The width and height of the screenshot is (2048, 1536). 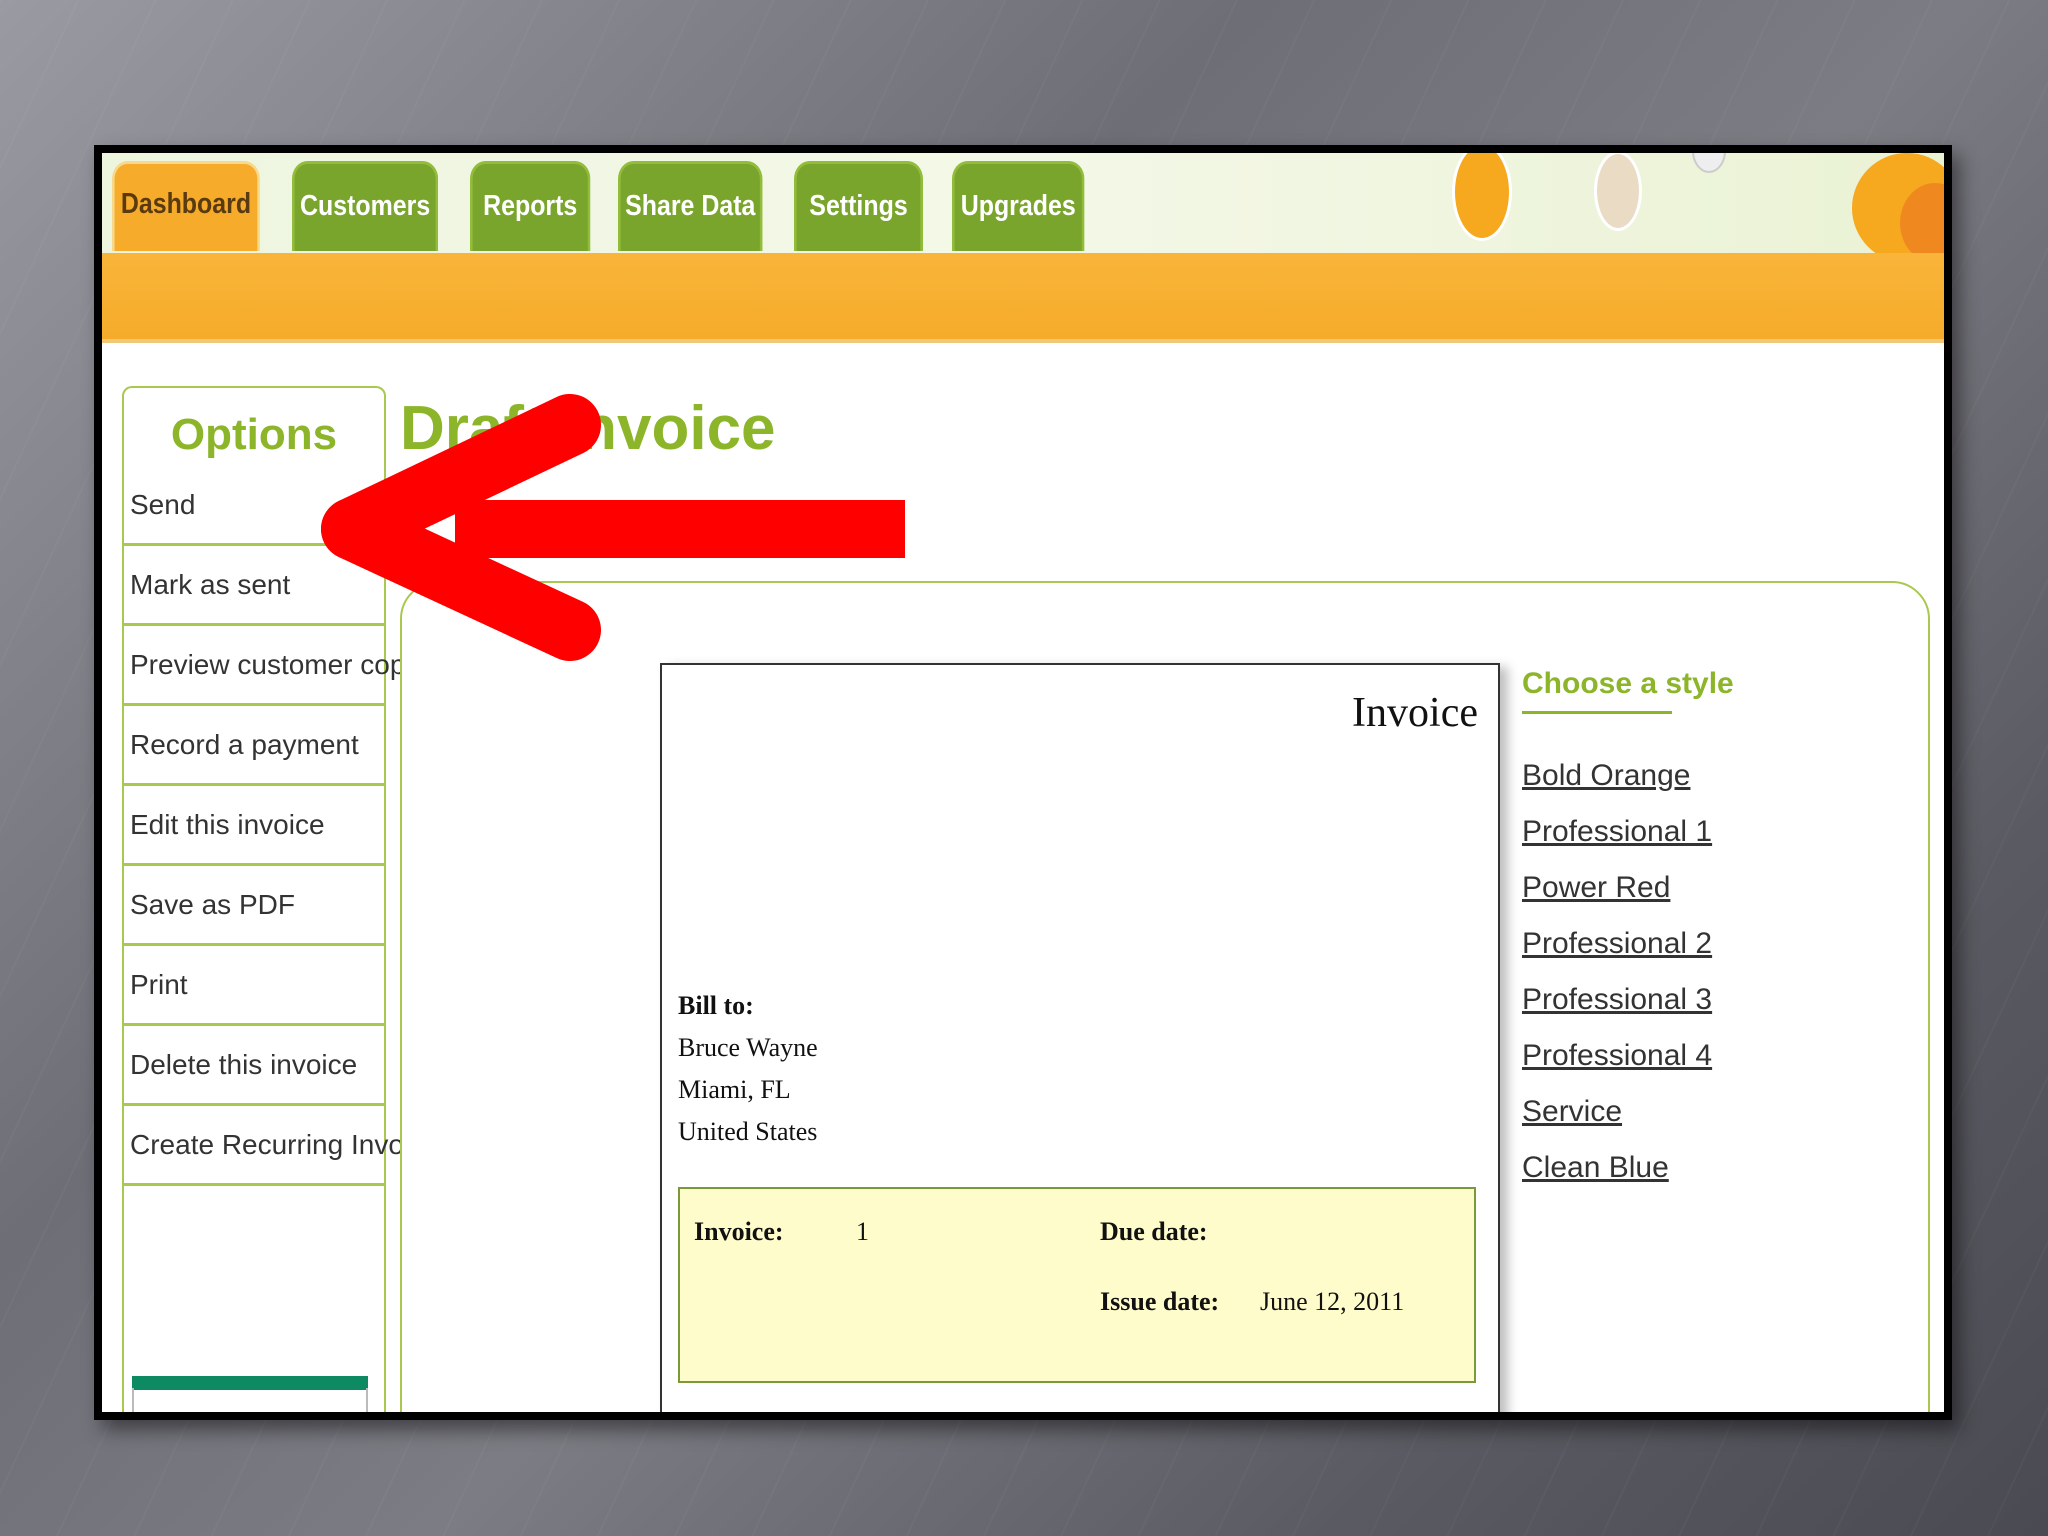 I want to click on red-arrow-icon, so click(x=613, y=527).